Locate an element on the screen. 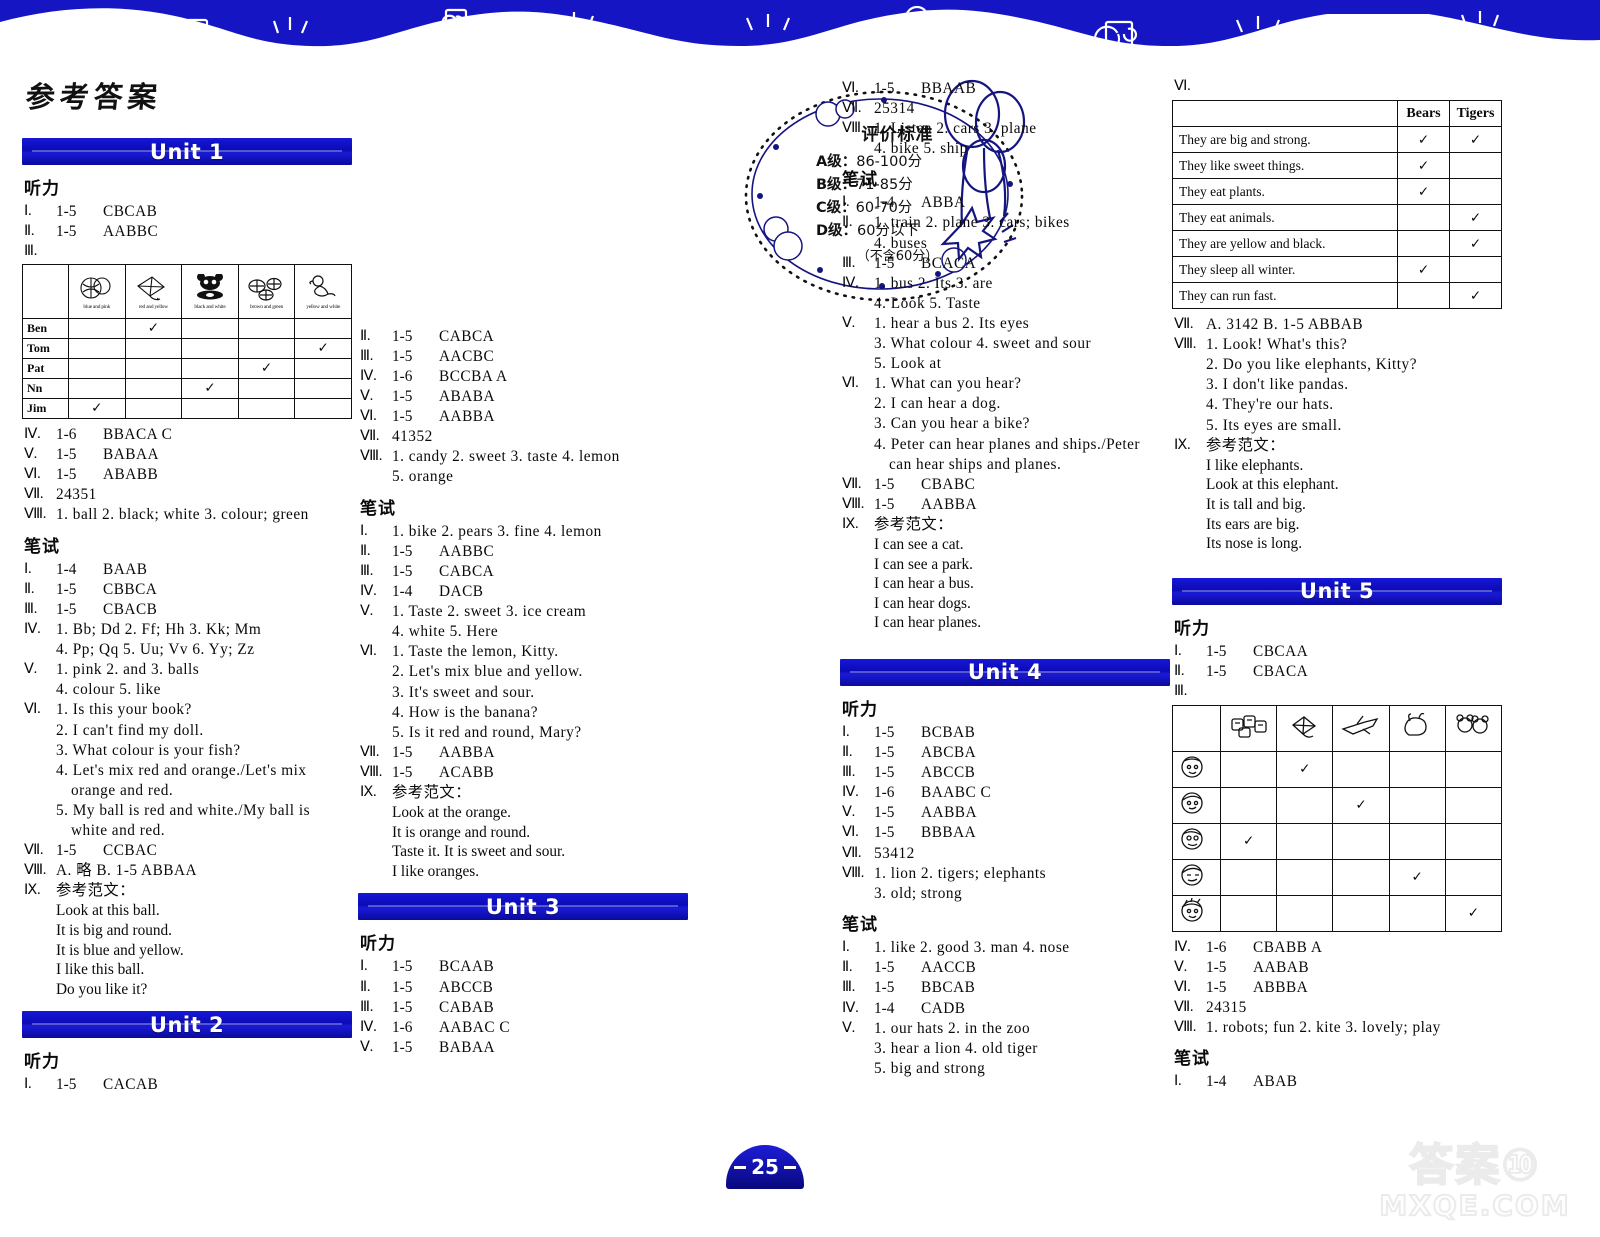  answer-row: 4. bike 5. ship is located at coordinates (1005, 149).